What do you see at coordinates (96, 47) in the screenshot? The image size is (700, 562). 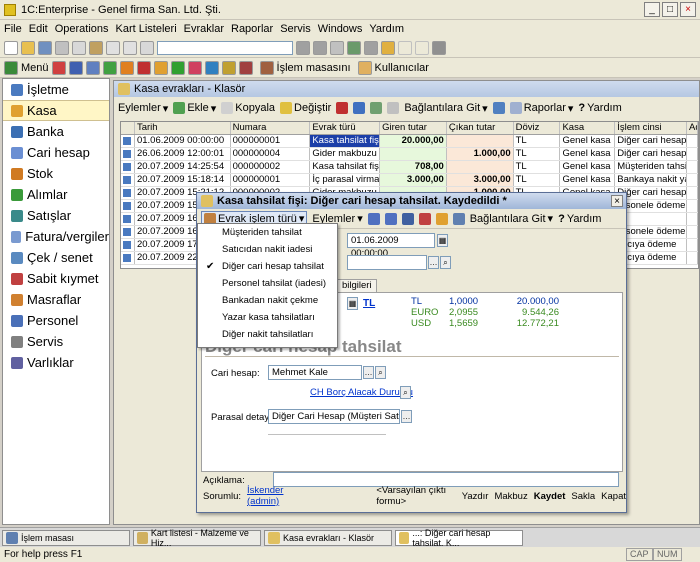 I see `paste-icon` at bounding box center [96, 47].